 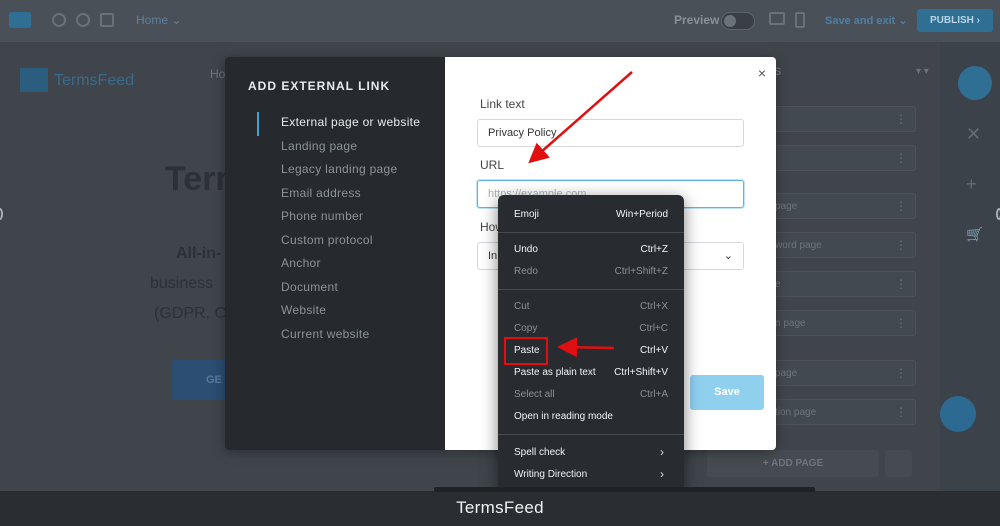 What do you see at coordinates (777, 18) in the screenshot?
I see `desktop-icon` at bounding box center [777, 18].